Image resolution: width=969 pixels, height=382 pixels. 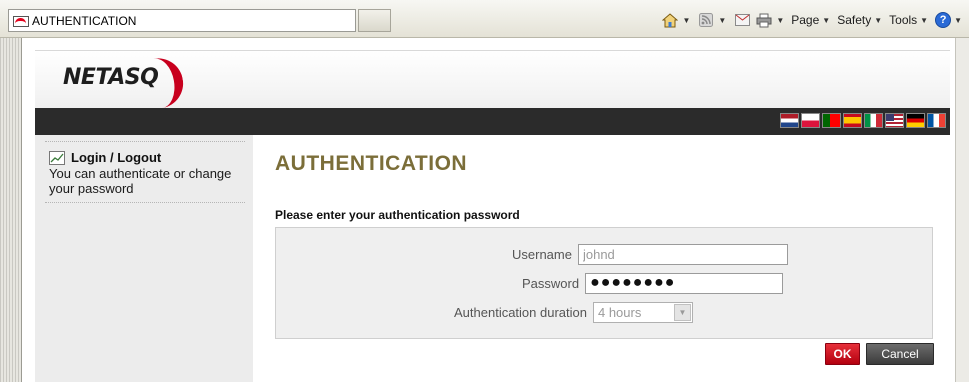 I want to click on command-bar: ▼ ▼ ▼ Page ▼ Safety ▼ Tools ▼ ? ▼, so click(x=813, y=20).